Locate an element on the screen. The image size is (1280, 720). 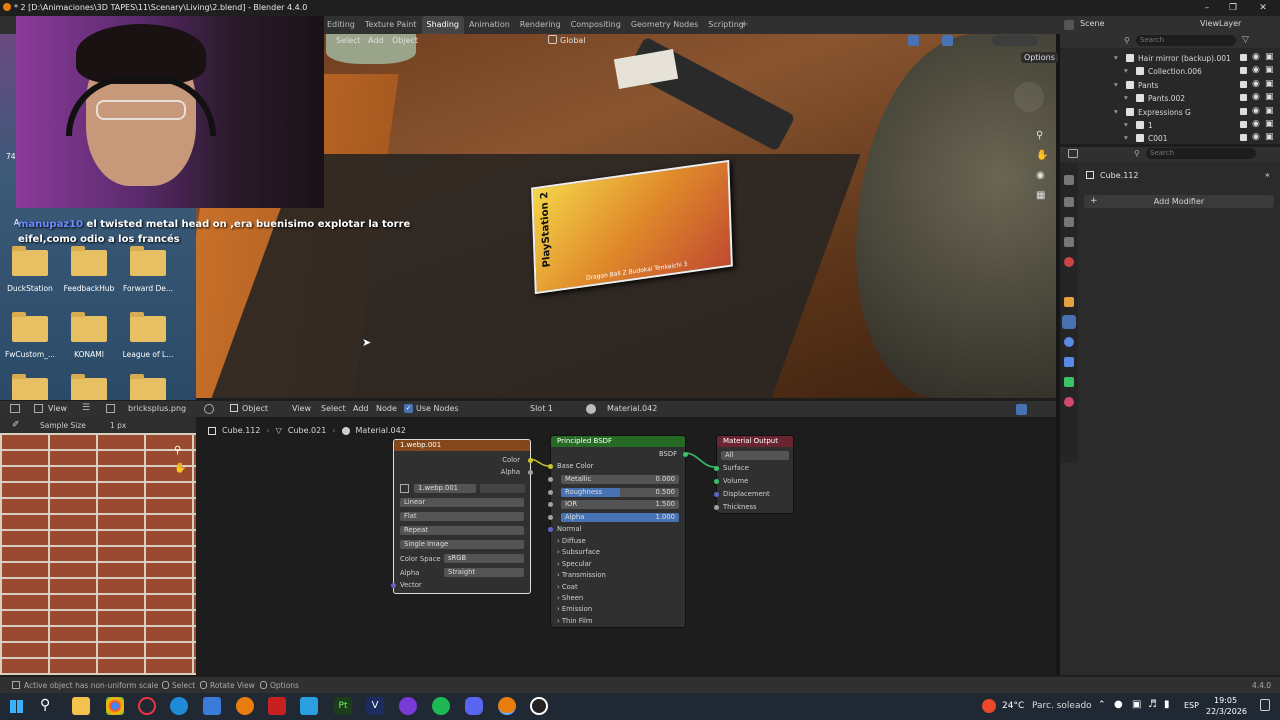
normal-input-socket is located at coordinates (550, 529).